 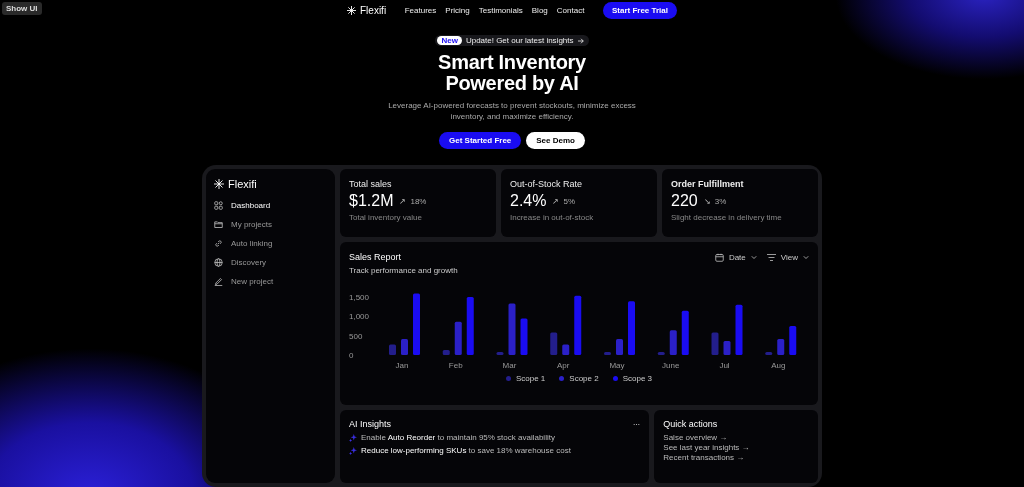 I want to click on stat-note: Total inventory value, so click(x=386, y=218).